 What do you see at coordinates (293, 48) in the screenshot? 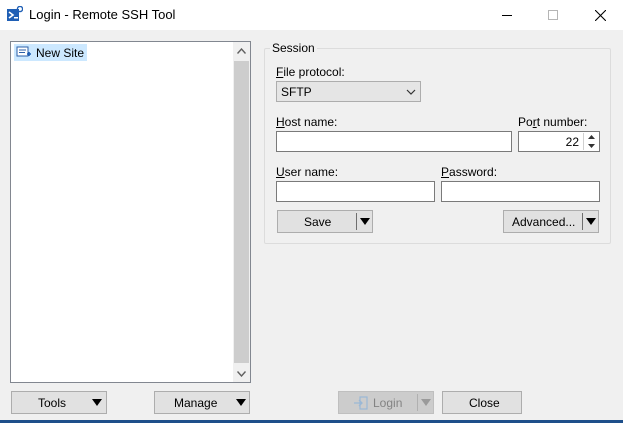
I see `session-group-label: Session` at bounding box center [293, 48].